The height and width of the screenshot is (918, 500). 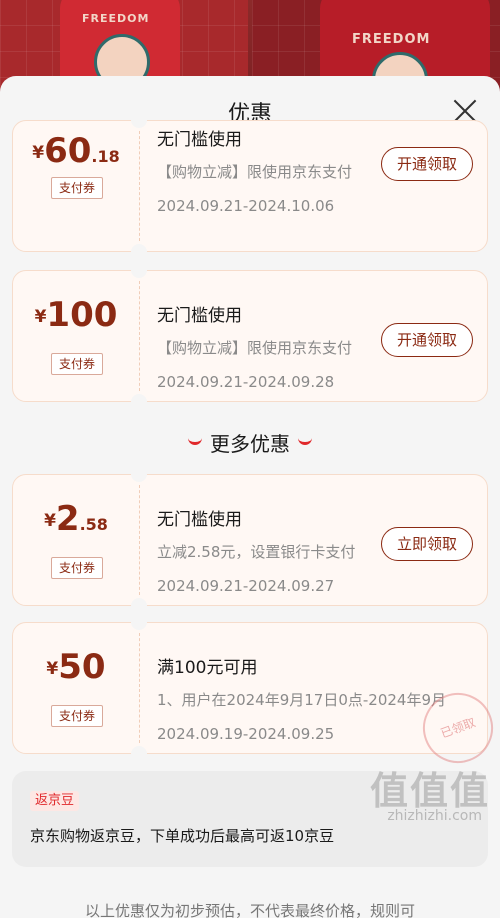 I want to click on coupon-title: 满100元可用, so click(x=207, y=668).